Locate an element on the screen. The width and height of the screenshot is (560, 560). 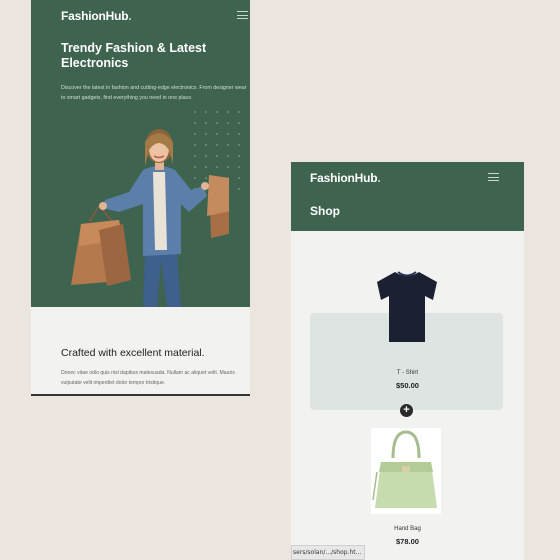
handbag-image is located at coordinates (406, 471).